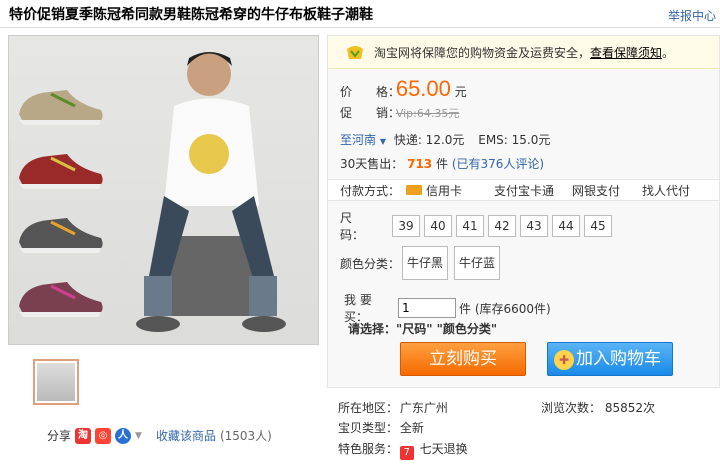 This screenshot has width=720, height=475. I want to click on type-label: 宝贝类型：, so click(368, 428).